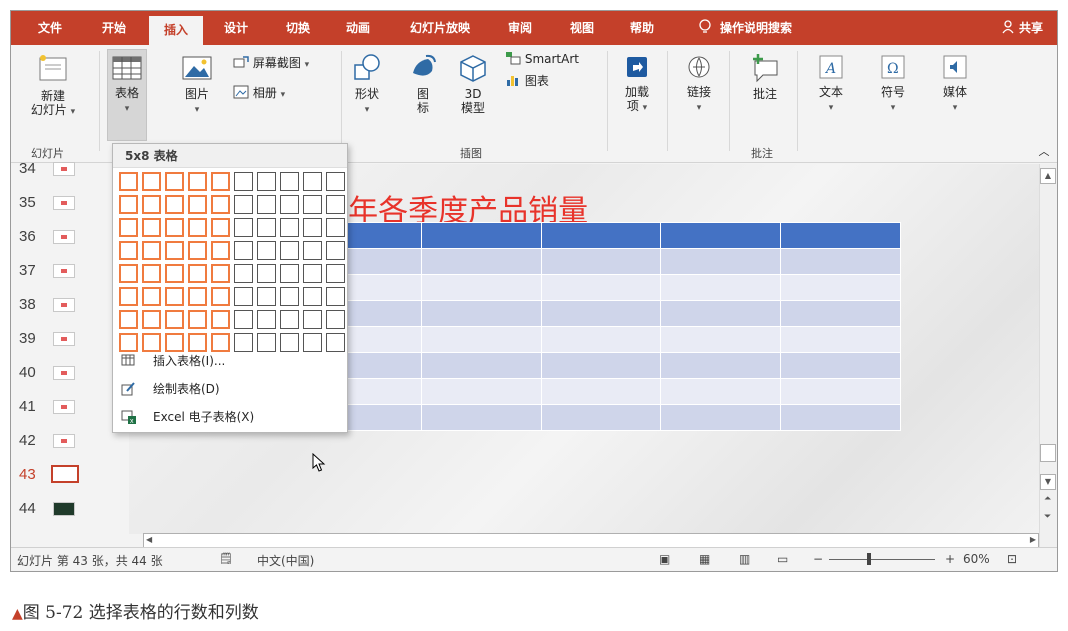  I want to click on scroll-up-icon: ▲, so click(1048, 176).